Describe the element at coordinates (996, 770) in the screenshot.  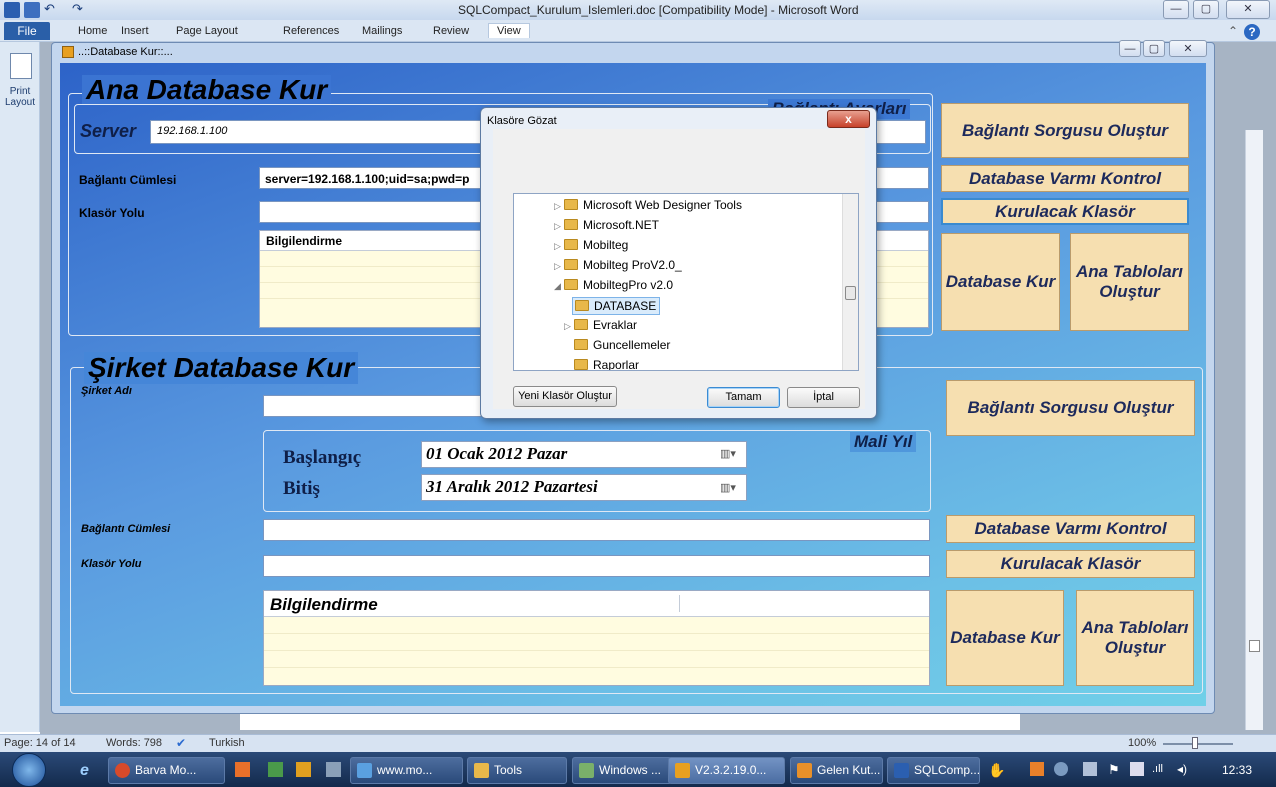
I see `tray-hand-icon: ✋` at that location.